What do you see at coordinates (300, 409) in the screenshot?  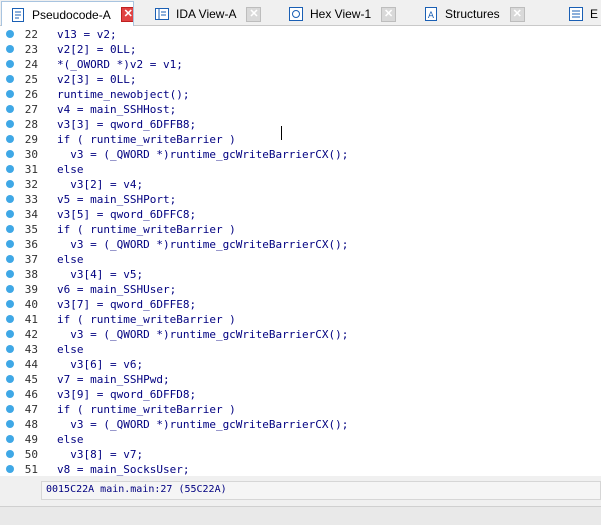 I see `code-line: 47 if ( runtime_writeBarrier )` at bounding box center [300, 409].